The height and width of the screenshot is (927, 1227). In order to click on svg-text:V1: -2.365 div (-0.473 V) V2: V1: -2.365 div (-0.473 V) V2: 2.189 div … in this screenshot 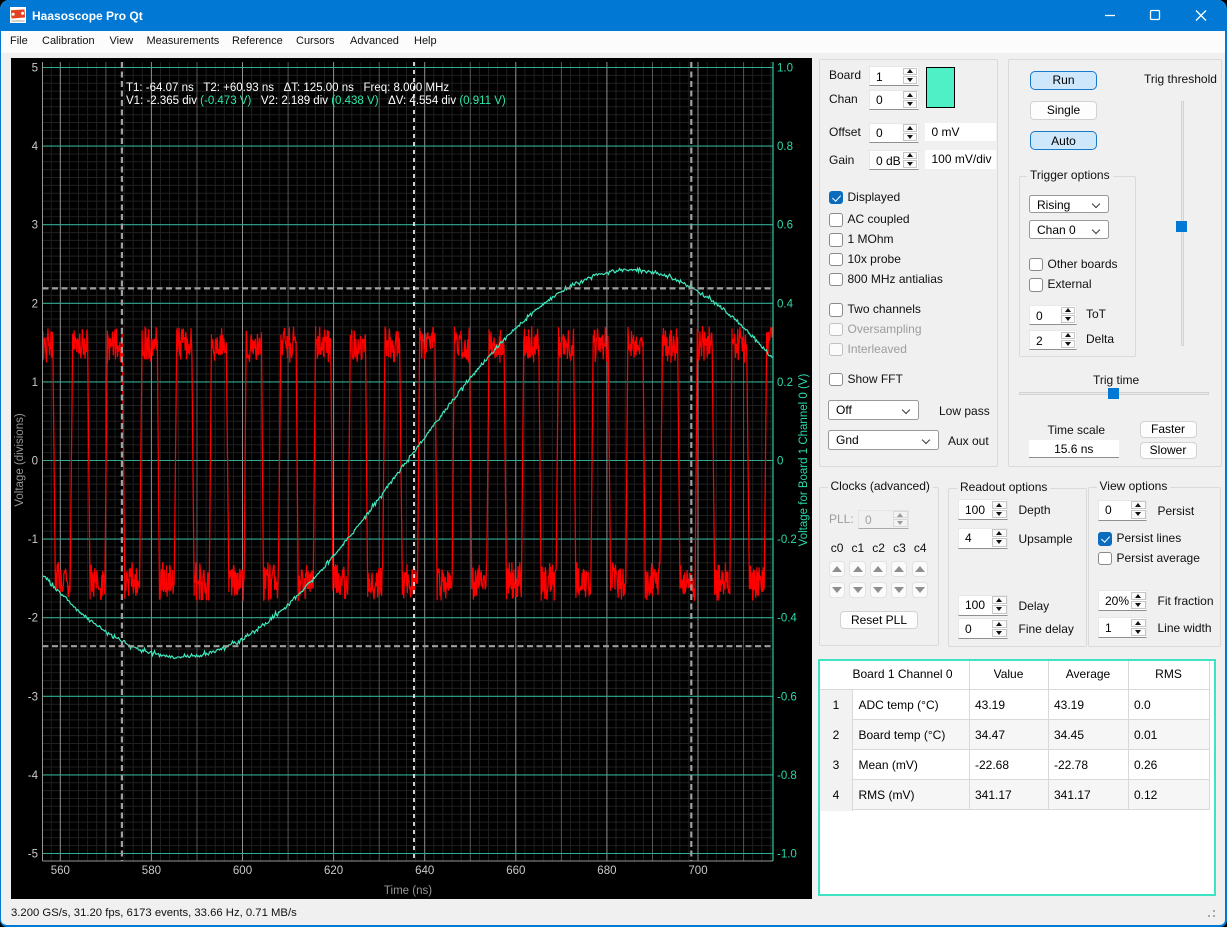, I will do `click(316, 101)`.